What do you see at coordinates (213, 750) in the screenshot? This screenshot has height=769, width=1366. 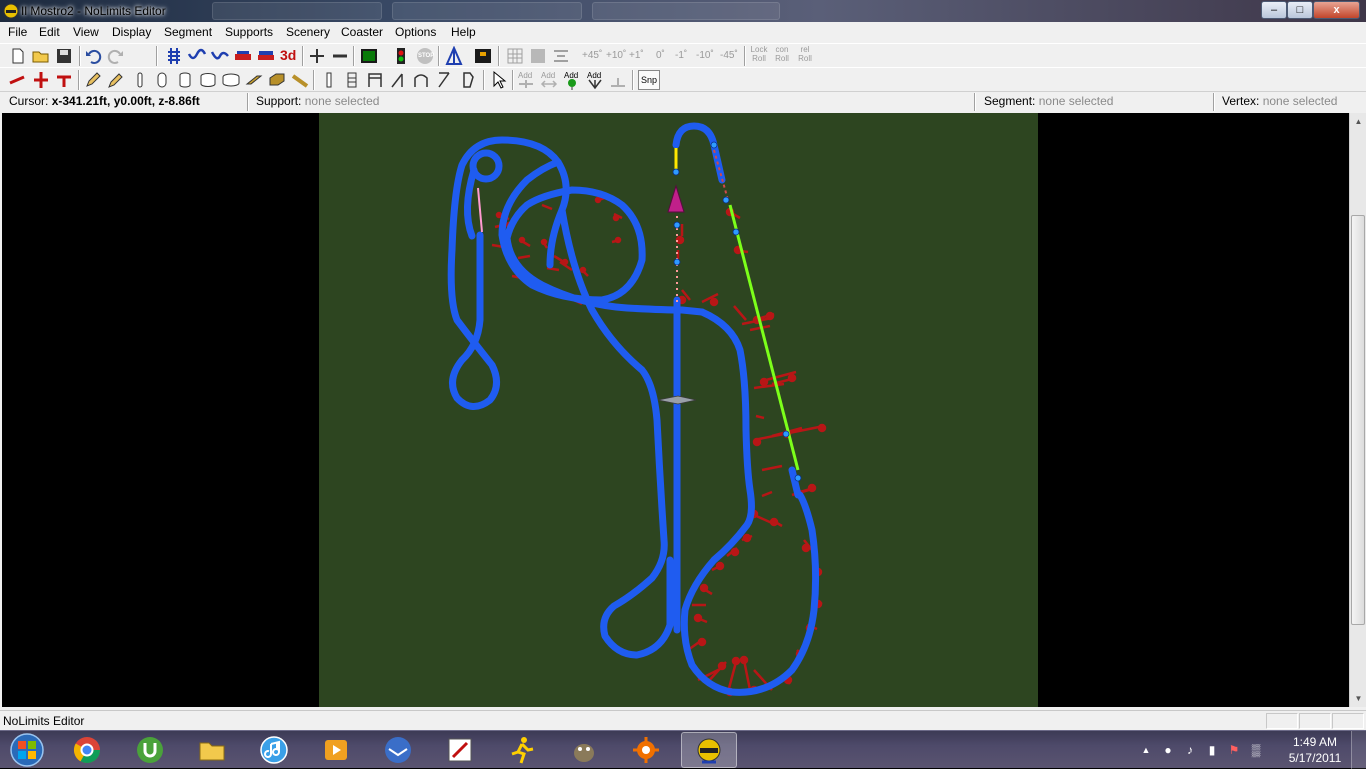 I see `taskbar-explorer` at bounding box center [213, 750].